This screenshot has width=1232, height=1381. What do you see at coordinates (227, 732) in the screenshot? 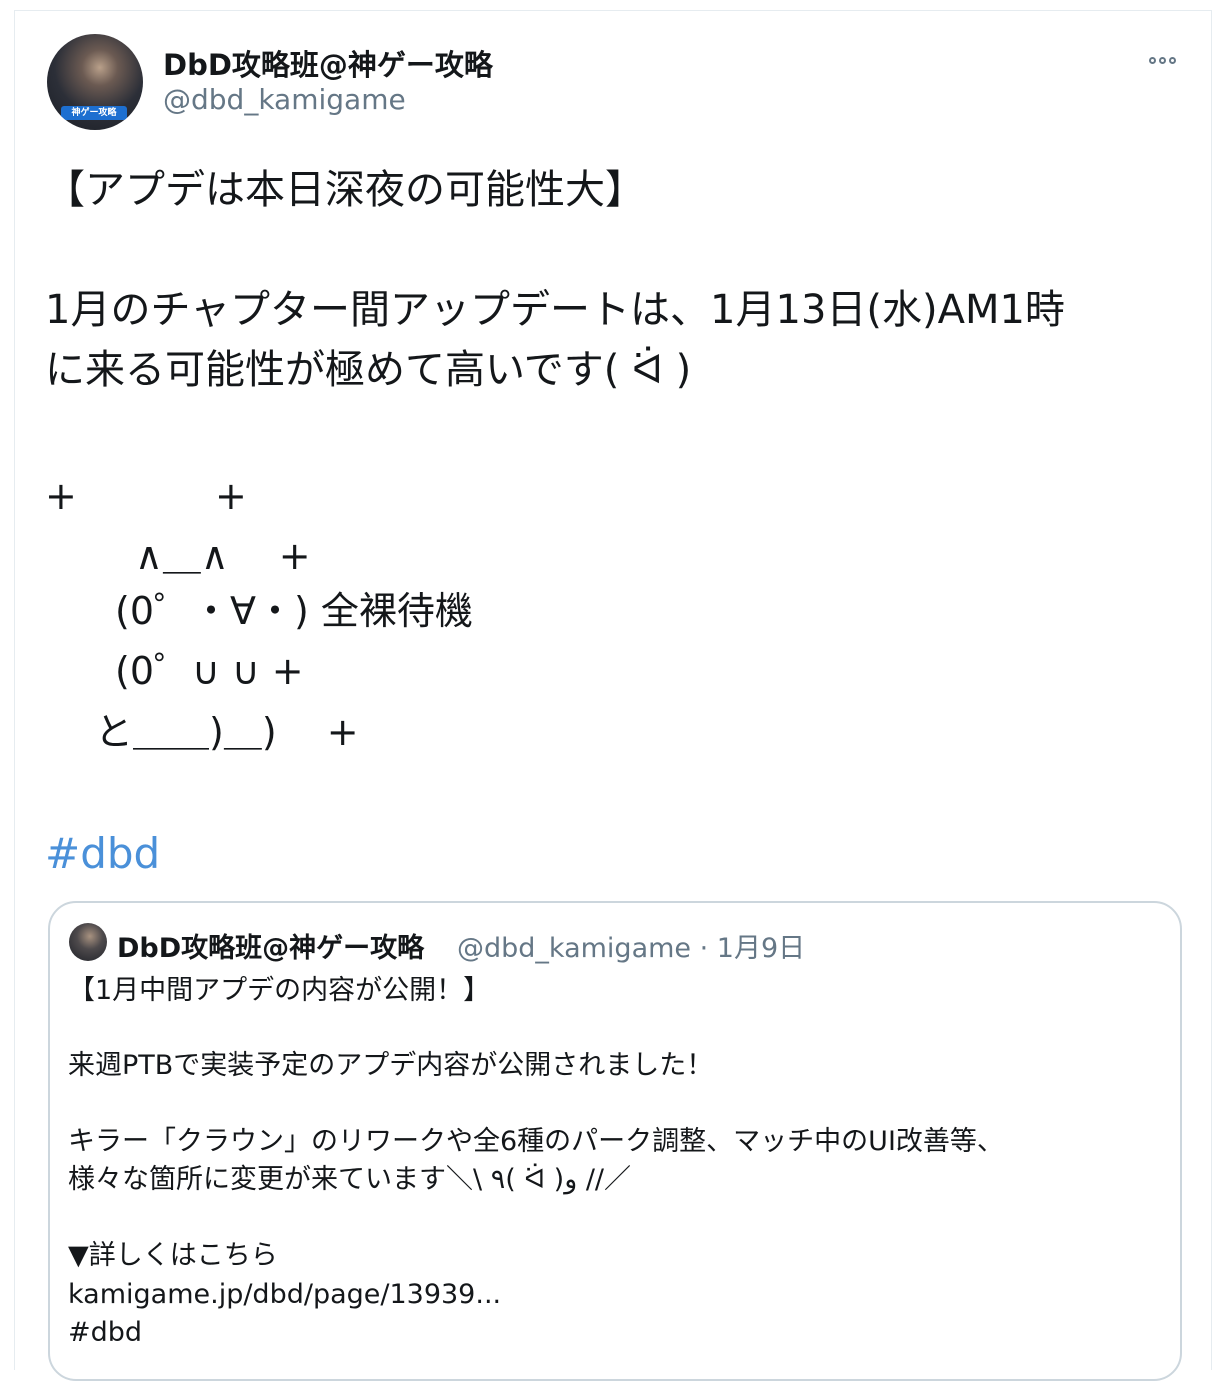
I see `ascii-art-feet: と＿＿)＿) +` at bounding box center [227, 732].